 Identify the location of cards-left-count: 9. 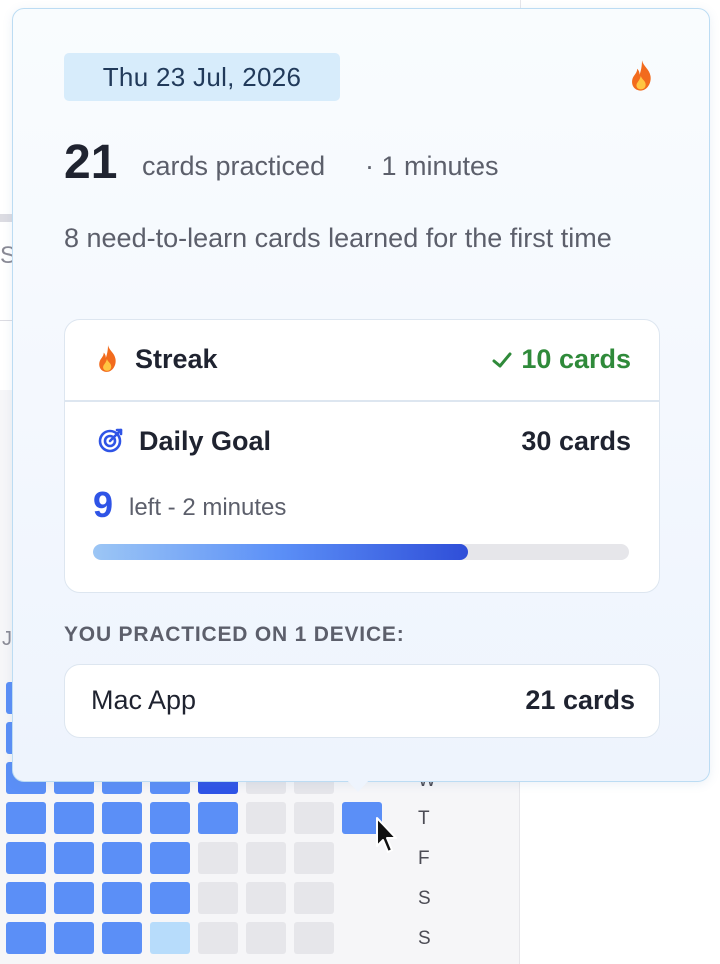
(103, 504).